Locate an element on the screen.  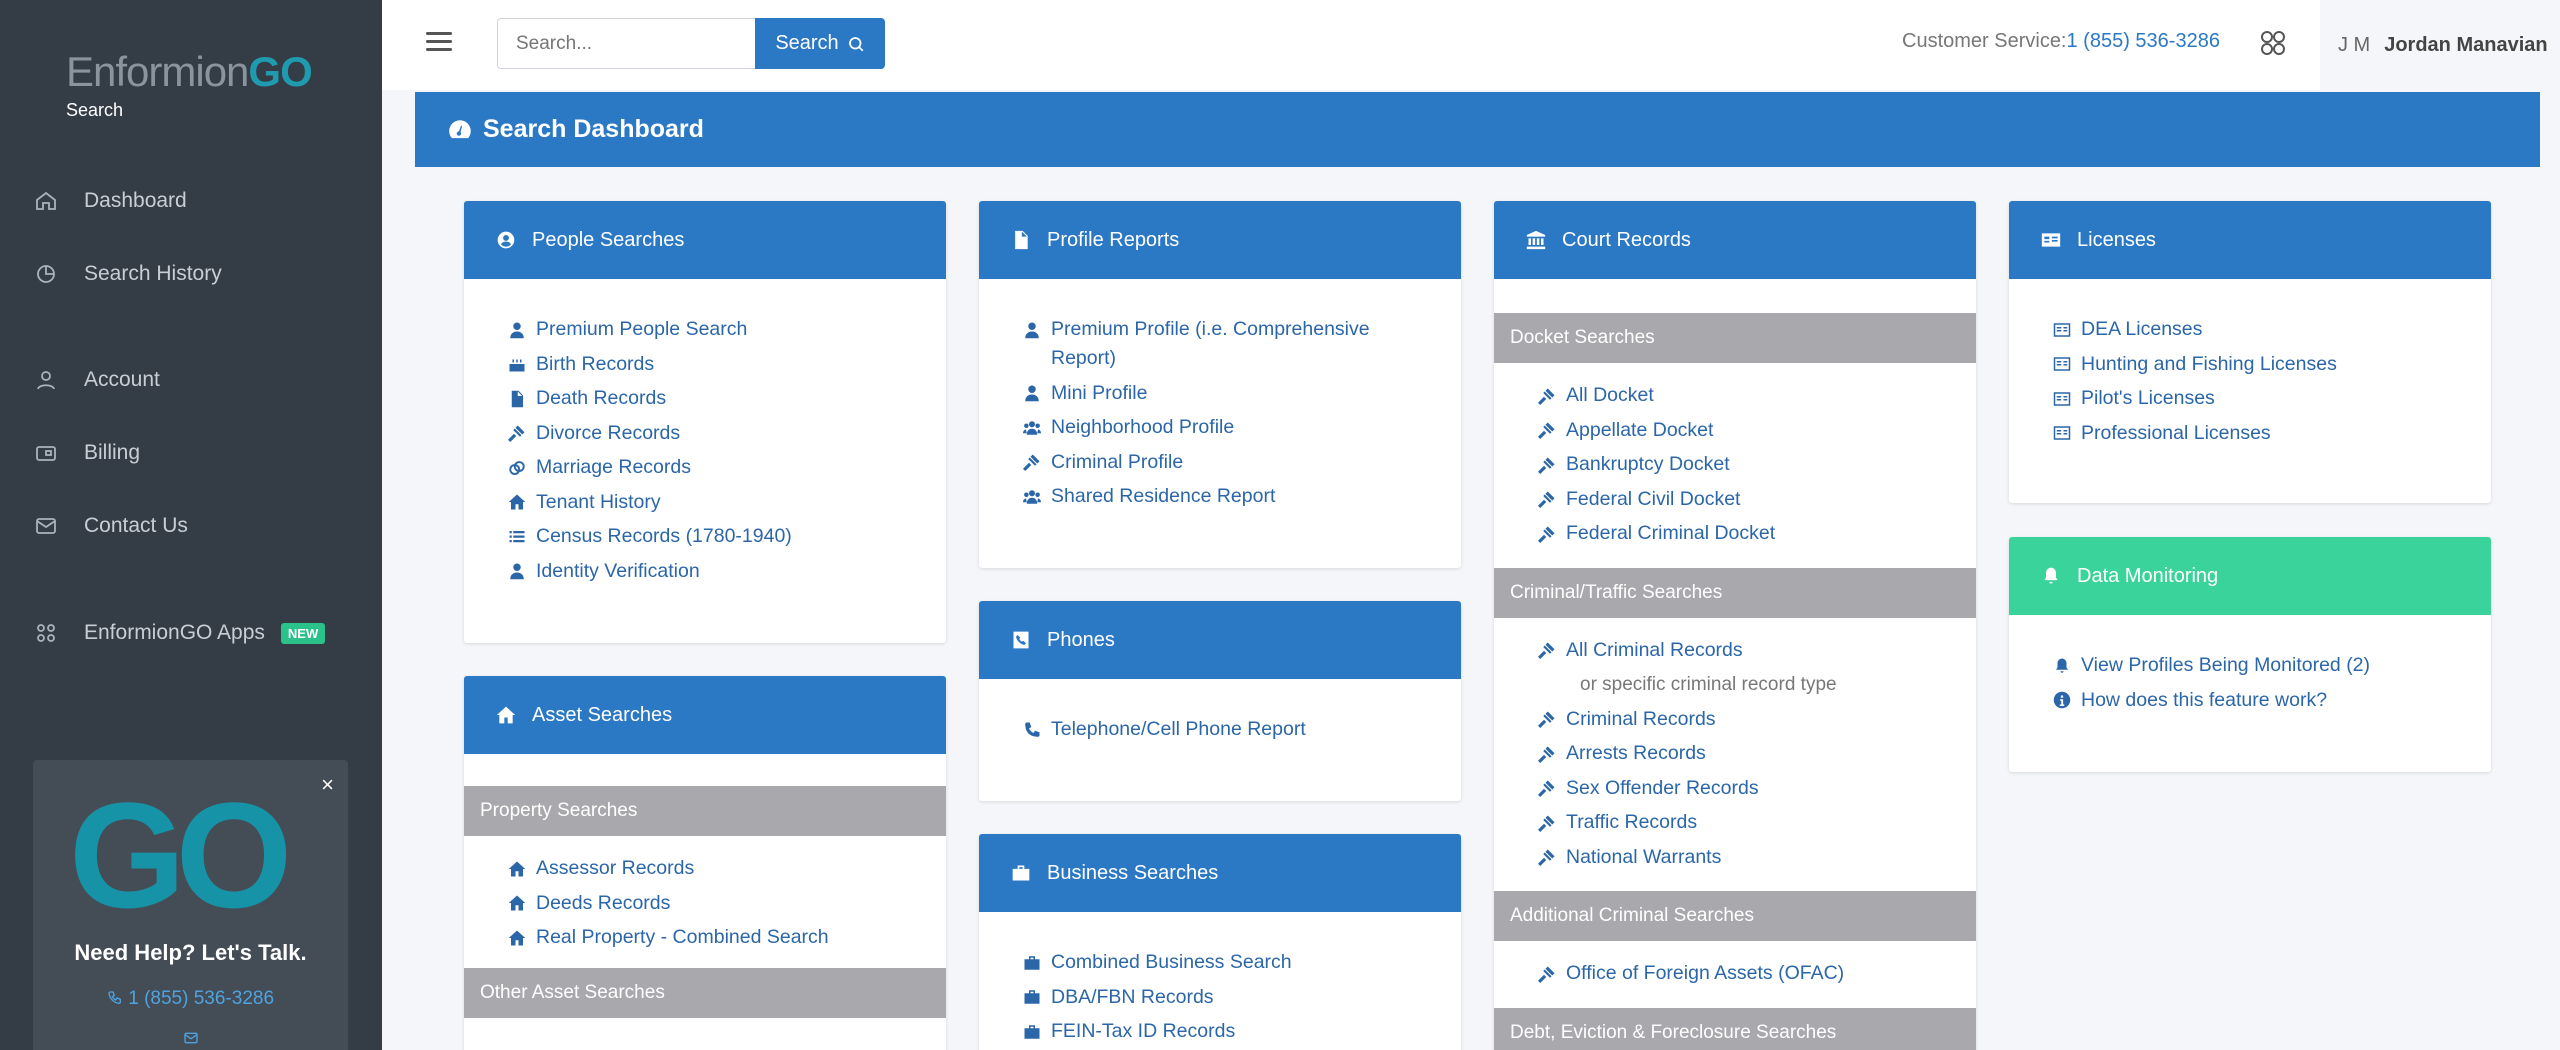
link-label: Tenant History is located at coordinates (598, 501).